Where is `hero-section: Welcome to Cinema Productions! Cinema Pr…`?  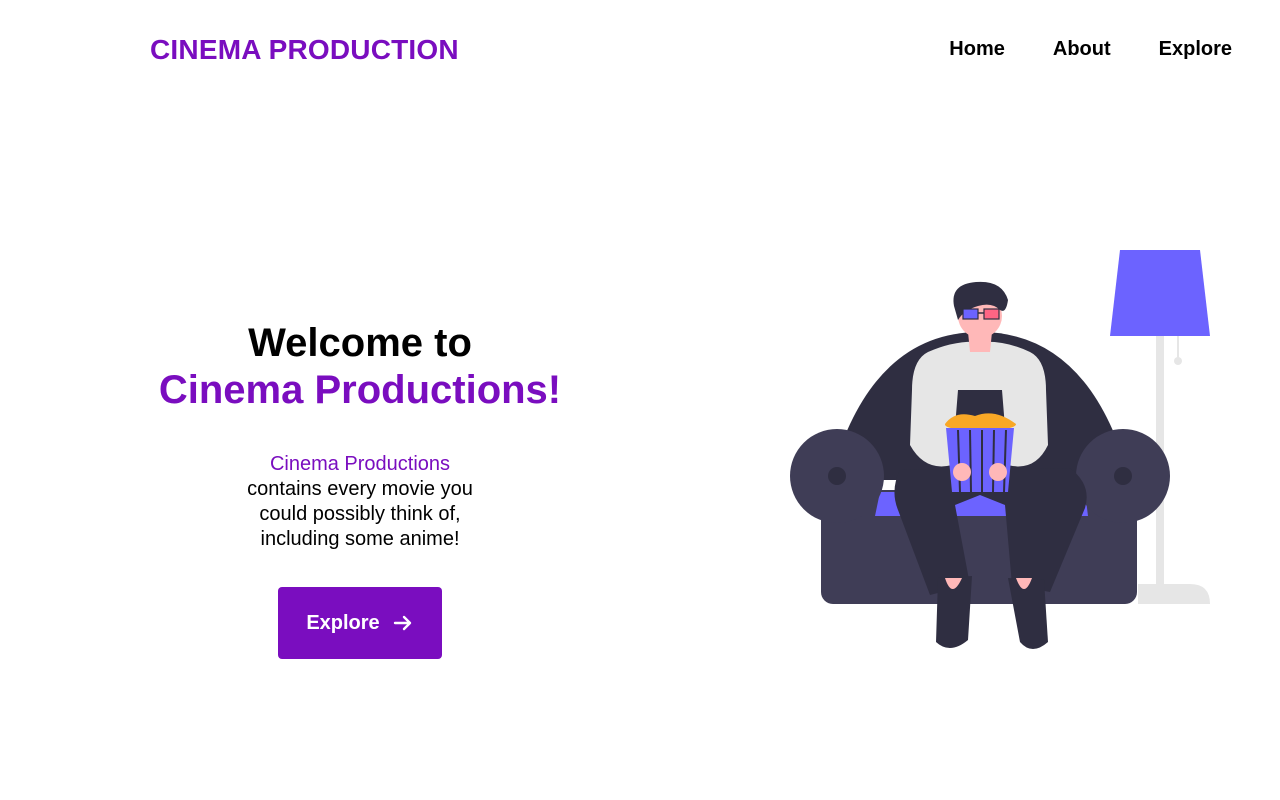 hero-section: Welcome to Cinema Productions! Cinema Pr… is located at coordinates (360, 436).